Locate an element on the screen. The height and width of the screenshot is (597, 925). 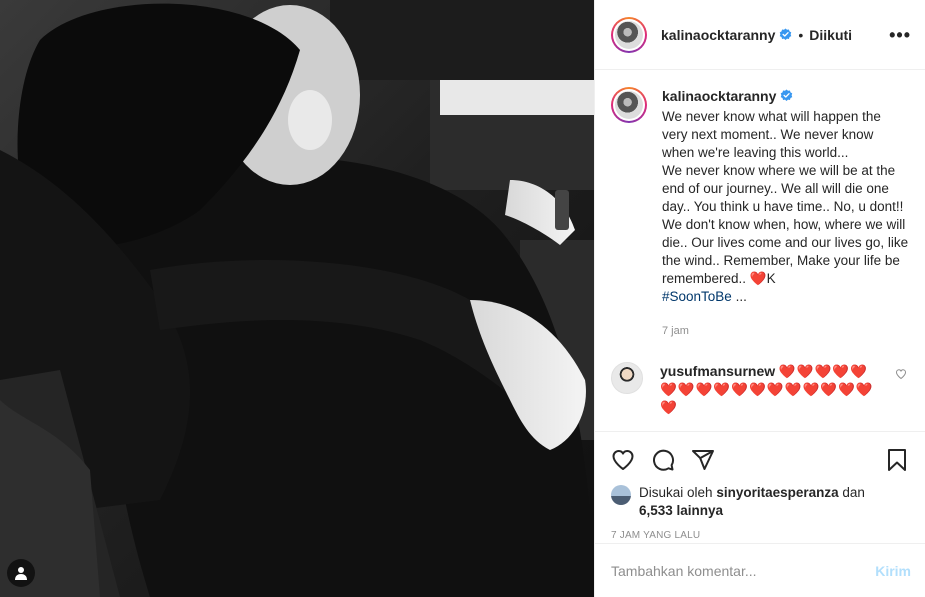
caption-username: kalinaocktaranny is located at coordinates (719, 96).